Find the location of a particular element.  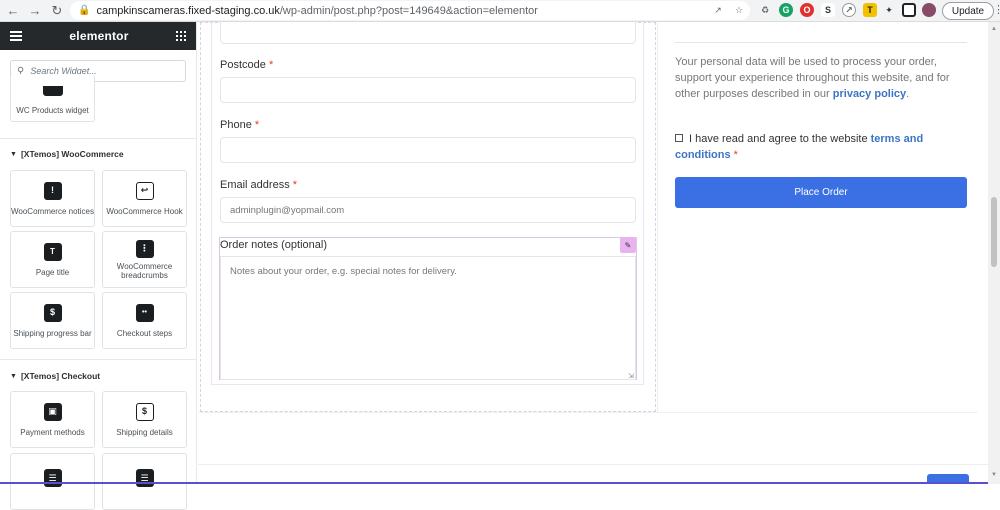

widget-checkout-steps: •• Checkout steps is located at coordinates (144, 320).